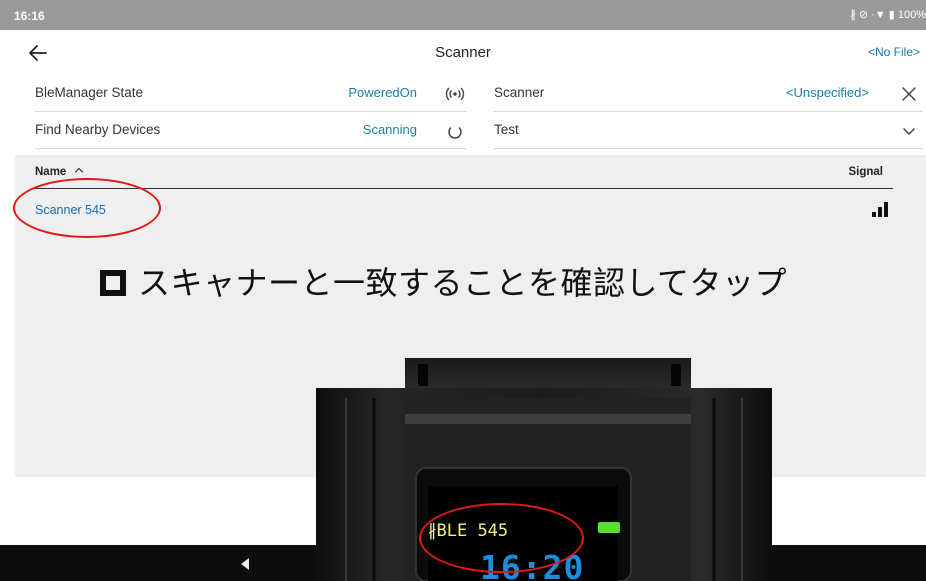  What do you see at coordinates (881, 209) in the screenshot?
I see `signal-bars-icon` at bounding box center [881, 209].